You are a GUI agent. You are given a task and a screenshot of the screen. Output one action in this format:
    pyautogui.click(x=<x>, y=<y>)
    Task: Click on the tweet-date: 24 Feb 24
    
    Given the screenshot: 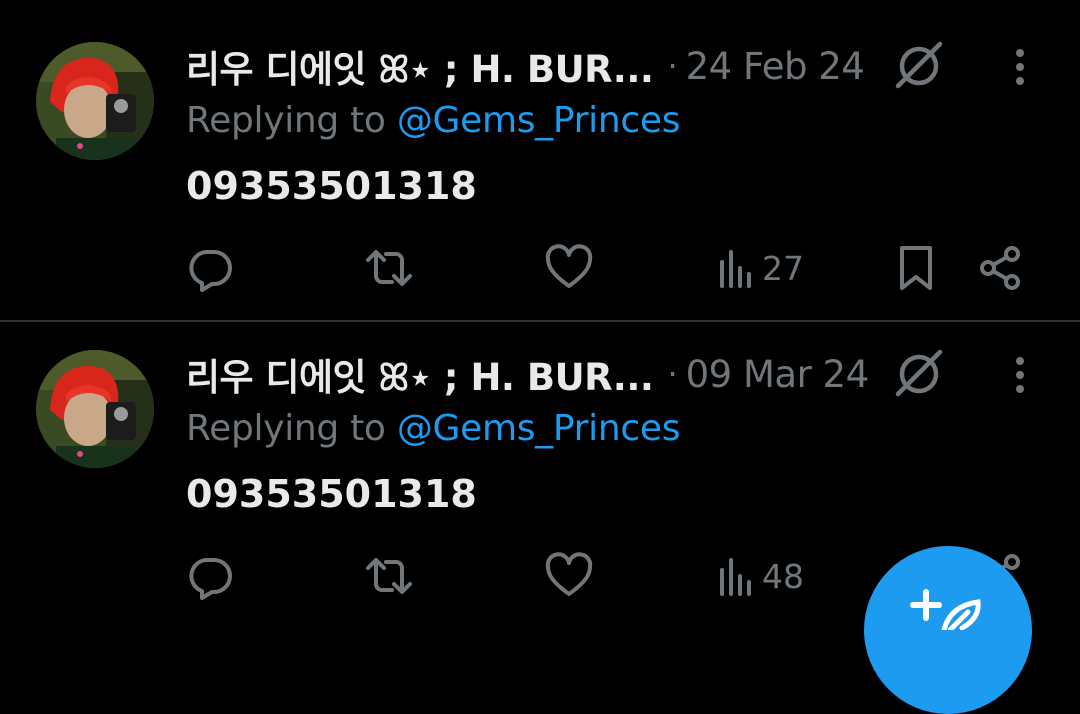 What is the action you would take?
    pyautogui.click(x=775, y=66)
    